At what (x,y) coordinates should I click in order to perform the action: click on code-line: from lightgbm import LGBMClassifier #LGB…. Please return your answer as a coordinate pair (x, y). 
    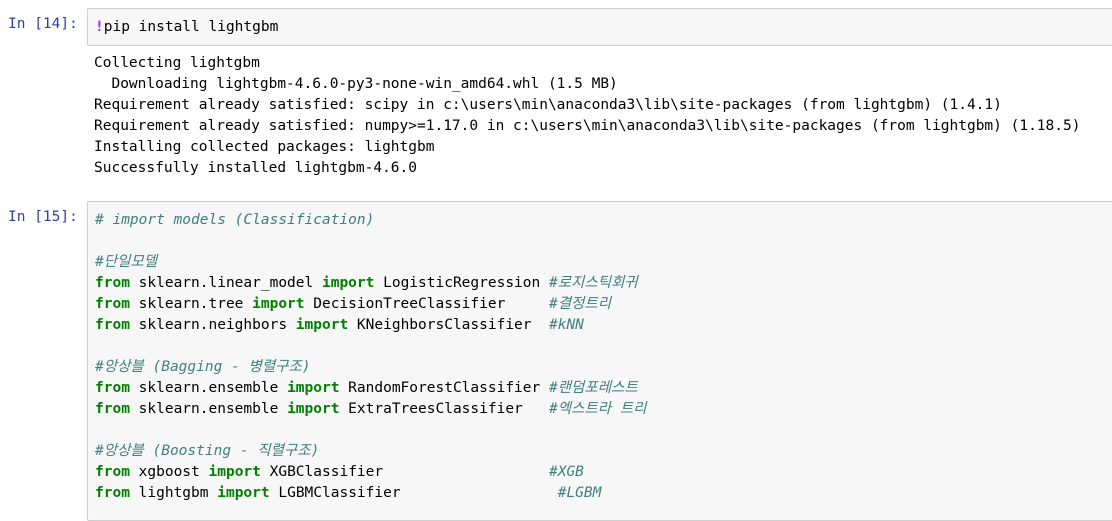
    Looking at the image, I should click on (348, 493).